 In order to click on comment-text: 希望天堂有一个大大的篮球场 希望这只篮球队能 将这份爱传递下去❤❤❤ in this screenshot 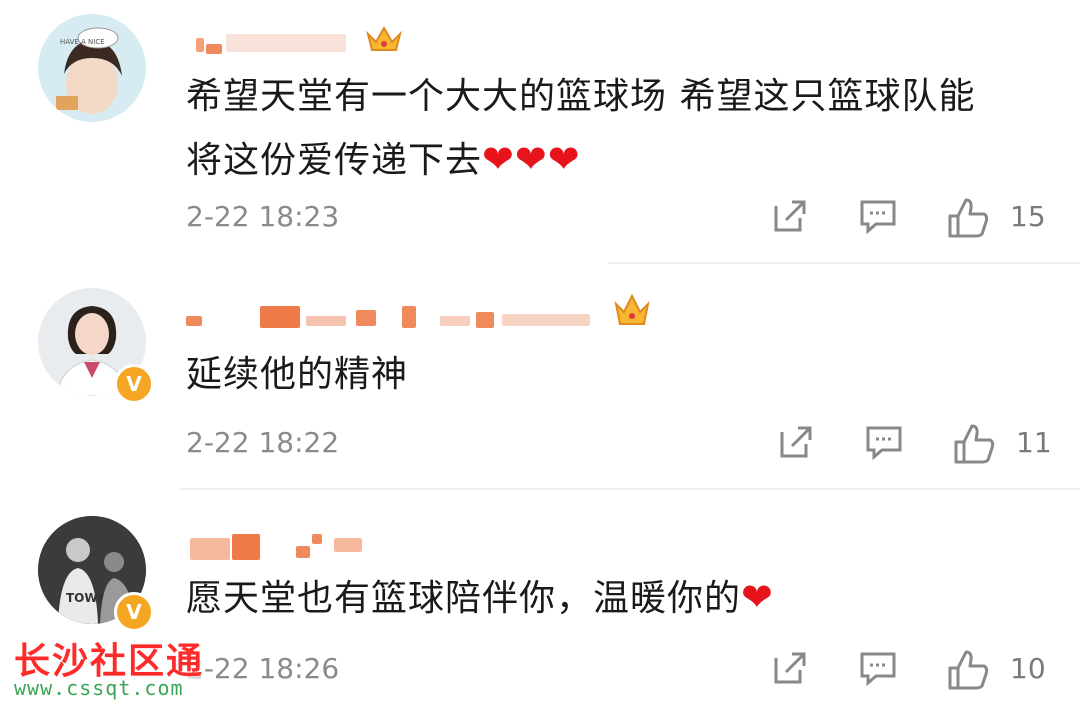, I will do `click(581, 128)`.